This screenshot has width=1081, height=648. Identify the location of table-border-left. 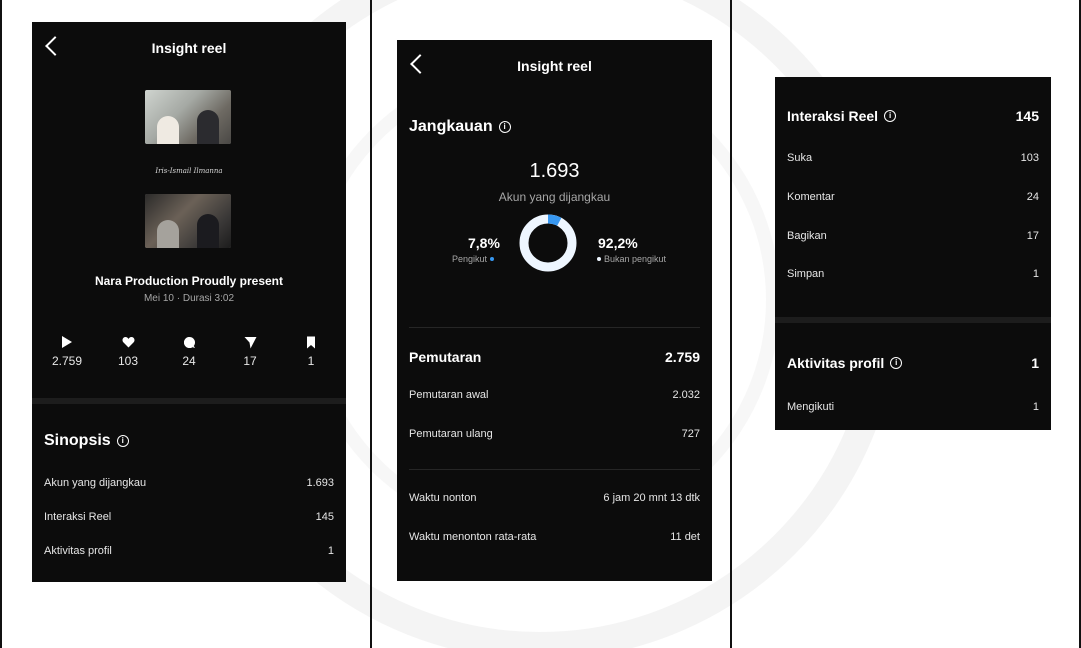
(1, 324).